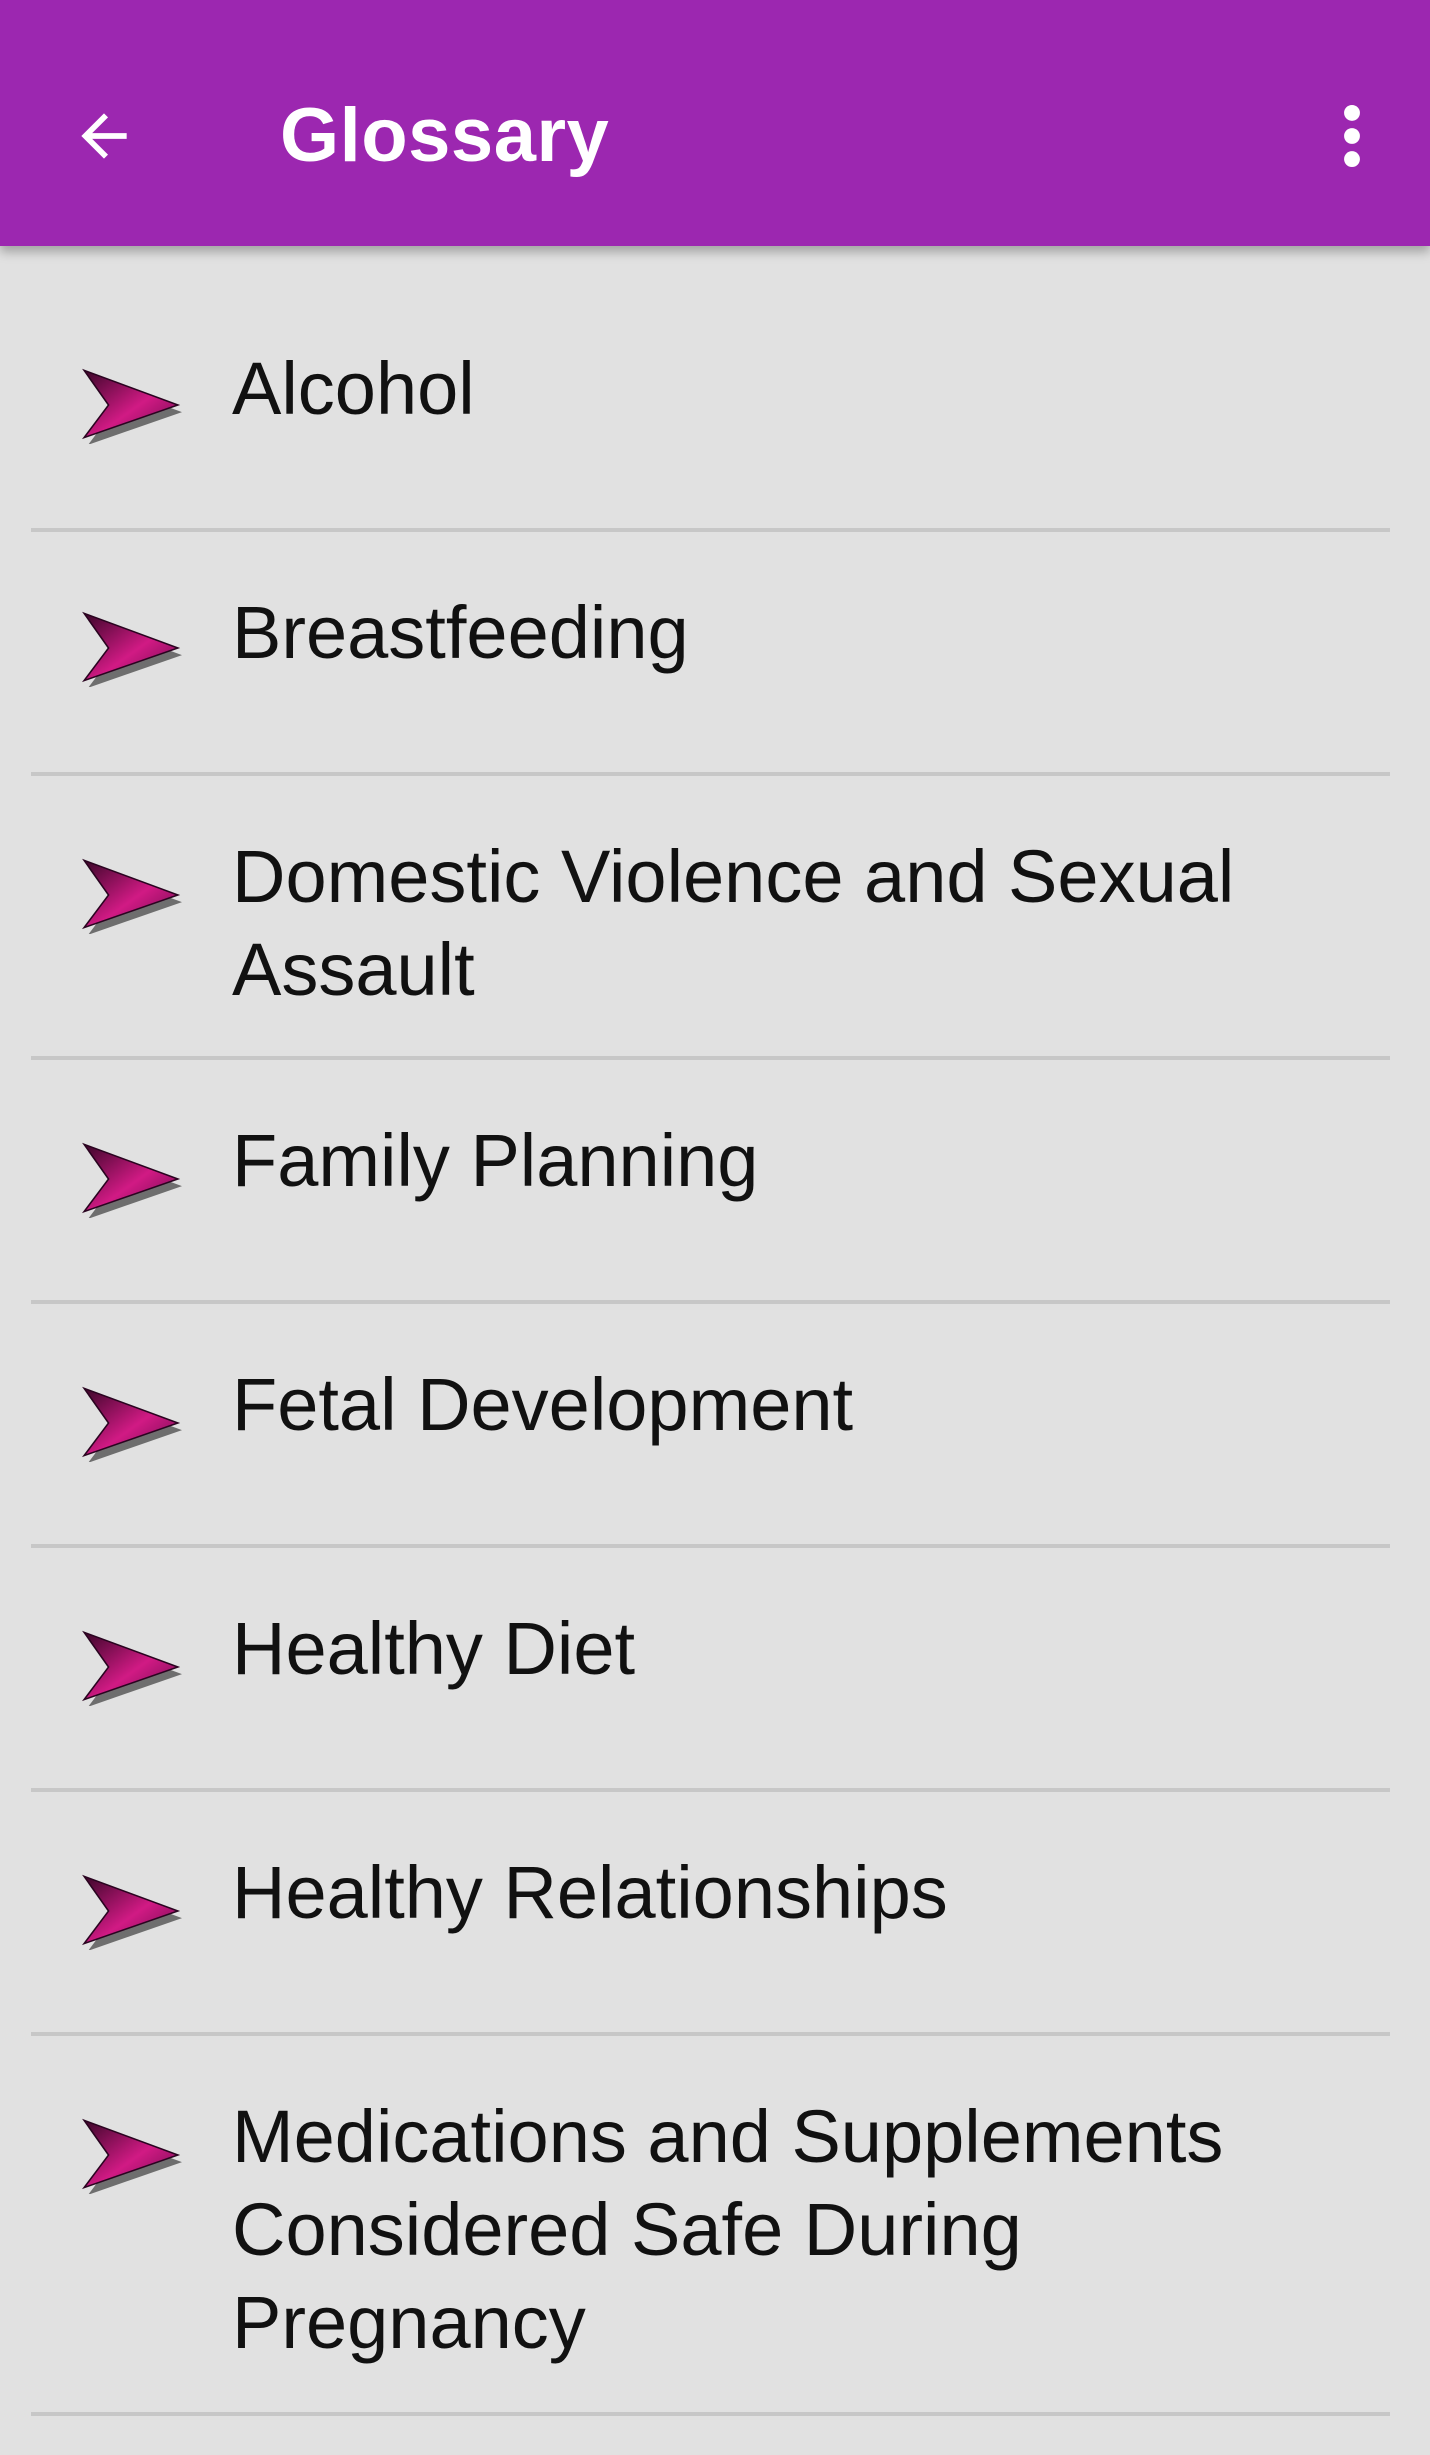  I want to click on list-item-label: Alcohol, so click(353, 388).